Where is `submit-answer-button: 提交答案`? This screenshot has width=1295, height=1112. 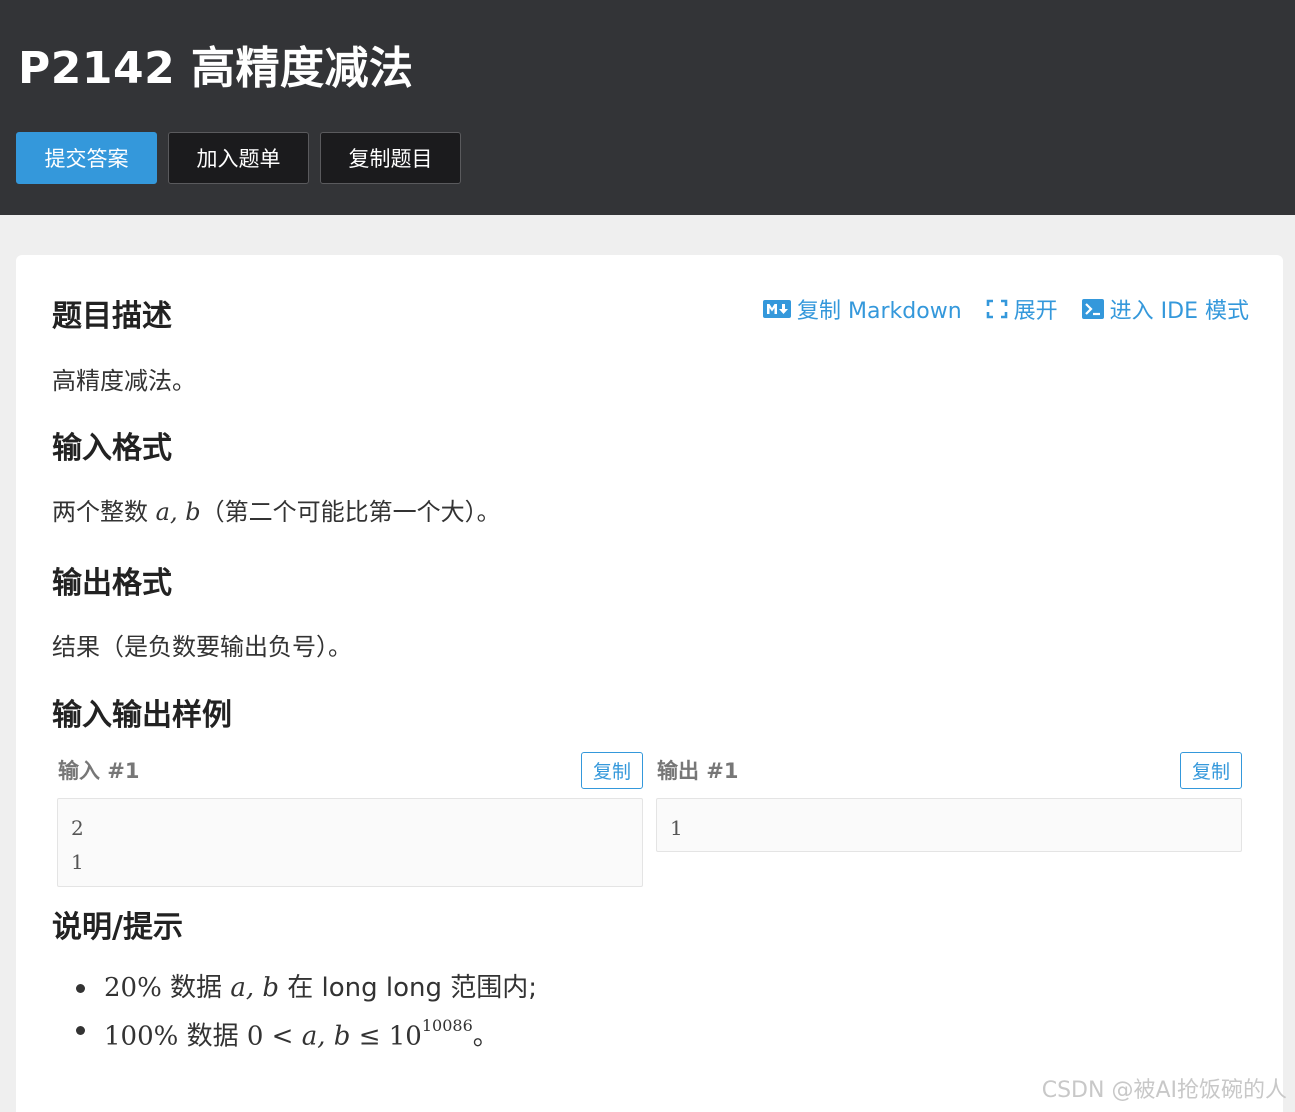 submit-answer-button: 提交答案 is located at coordinates (86, 158).